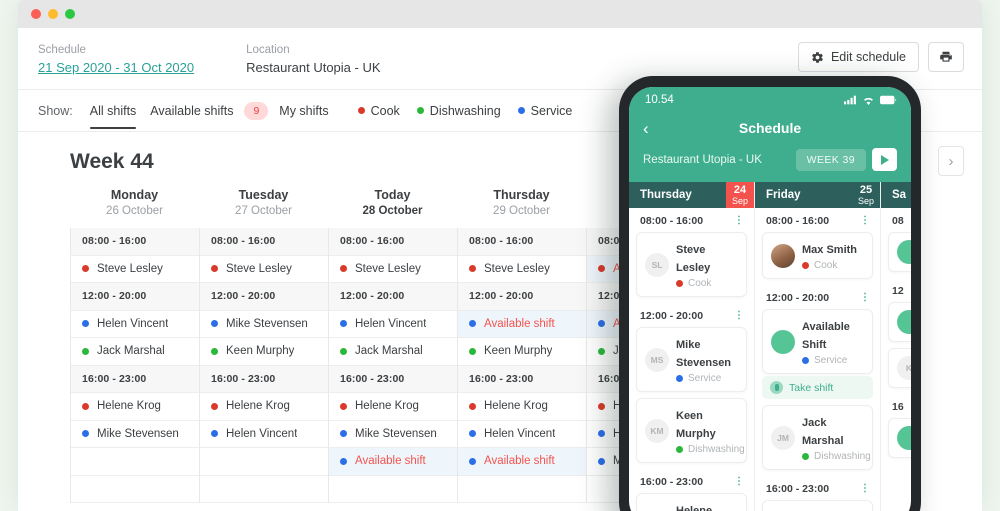 Image resolution: width=1000 pixels, height=511 pixels. I want to click on phone-week-controls: WEEK 39, so click(846, 159).